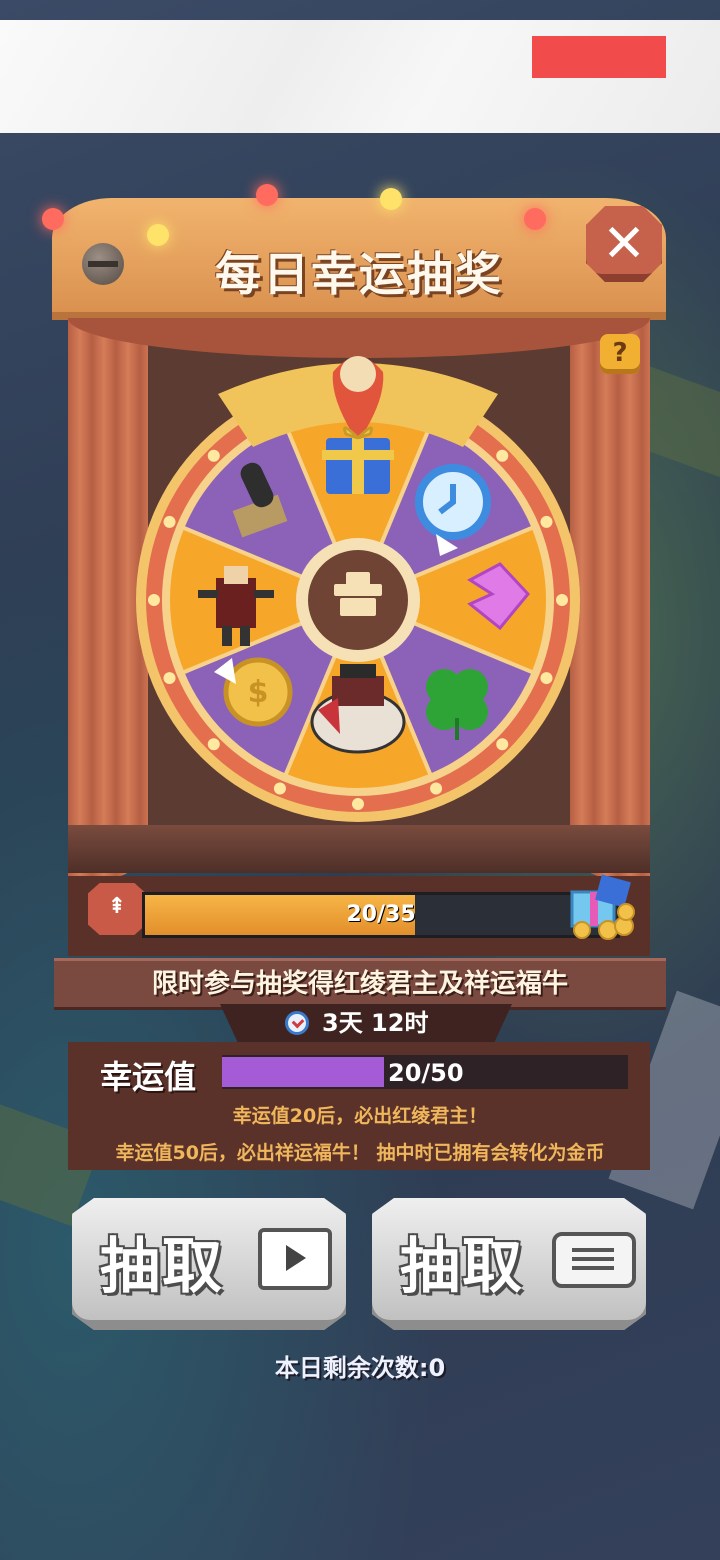 Image resolution: width=720 pixels, height=1560 pixels. I want to click on event-banner-text: 限时参与抽奖得红绫君主及祥运福牛, so click(359, 984).